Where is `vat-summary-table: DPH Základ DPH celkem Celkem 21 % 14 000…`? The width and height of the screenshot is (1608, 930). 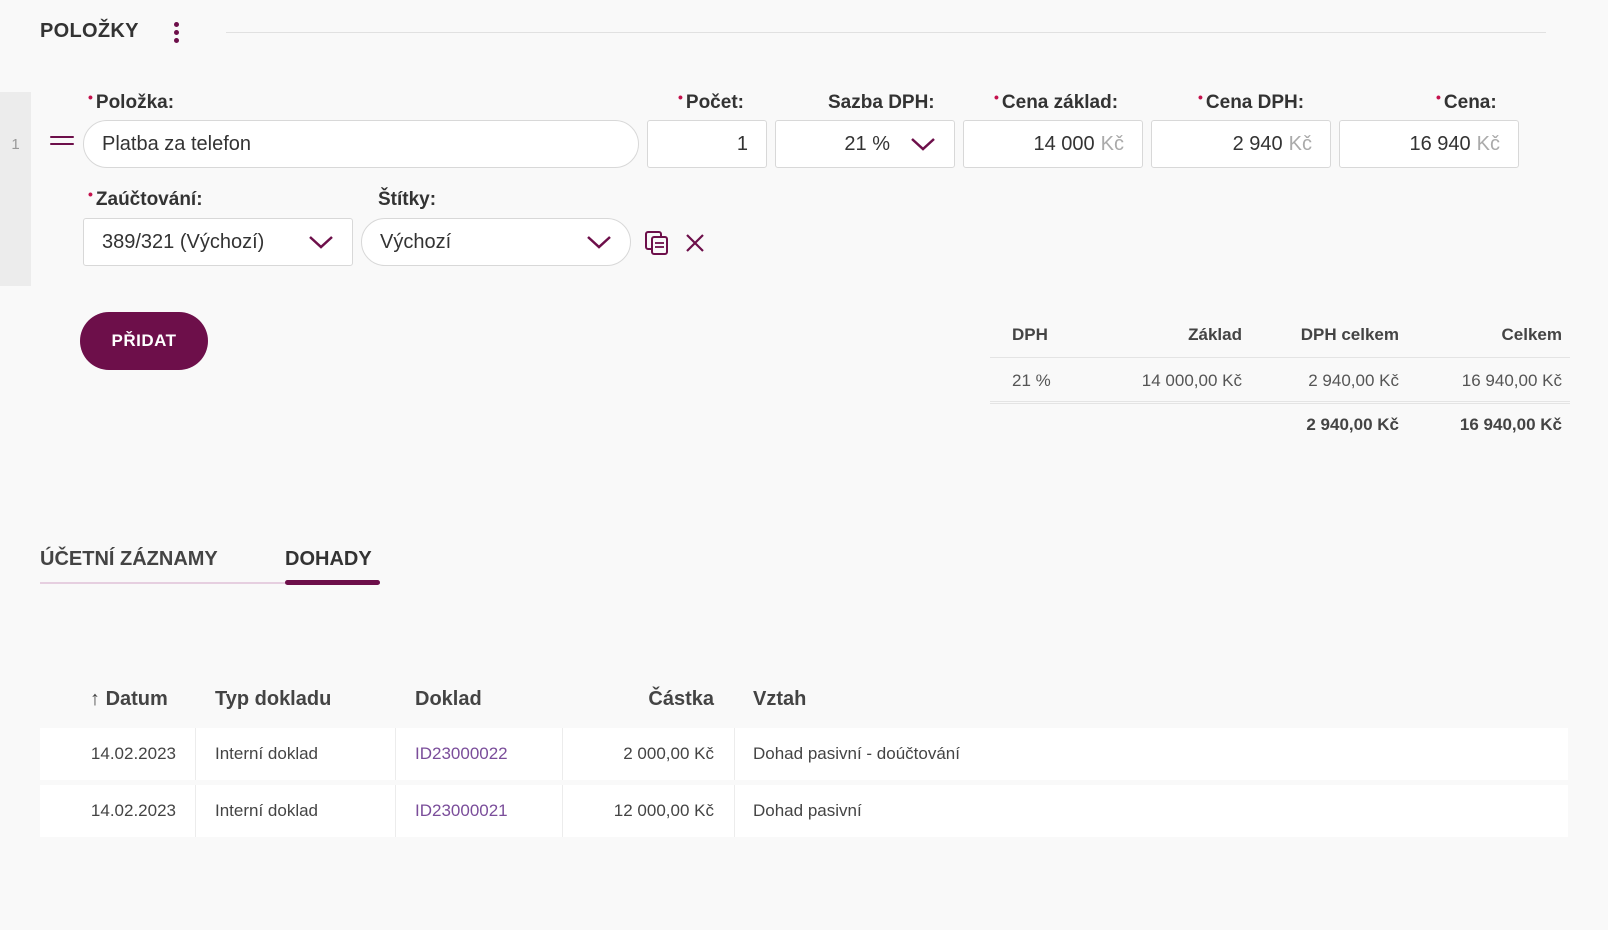
vat-summary-table: DPH Základ DPH celkem Celkem 21 % 14 000… is located at coordinates (1280, 379).